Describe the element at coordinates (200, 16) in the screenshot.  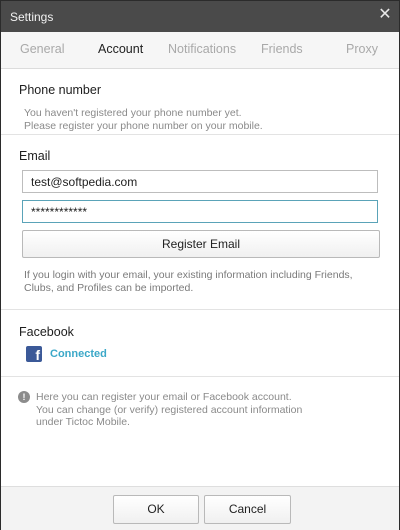
I see `title-bar: Settings ✕` at that location.